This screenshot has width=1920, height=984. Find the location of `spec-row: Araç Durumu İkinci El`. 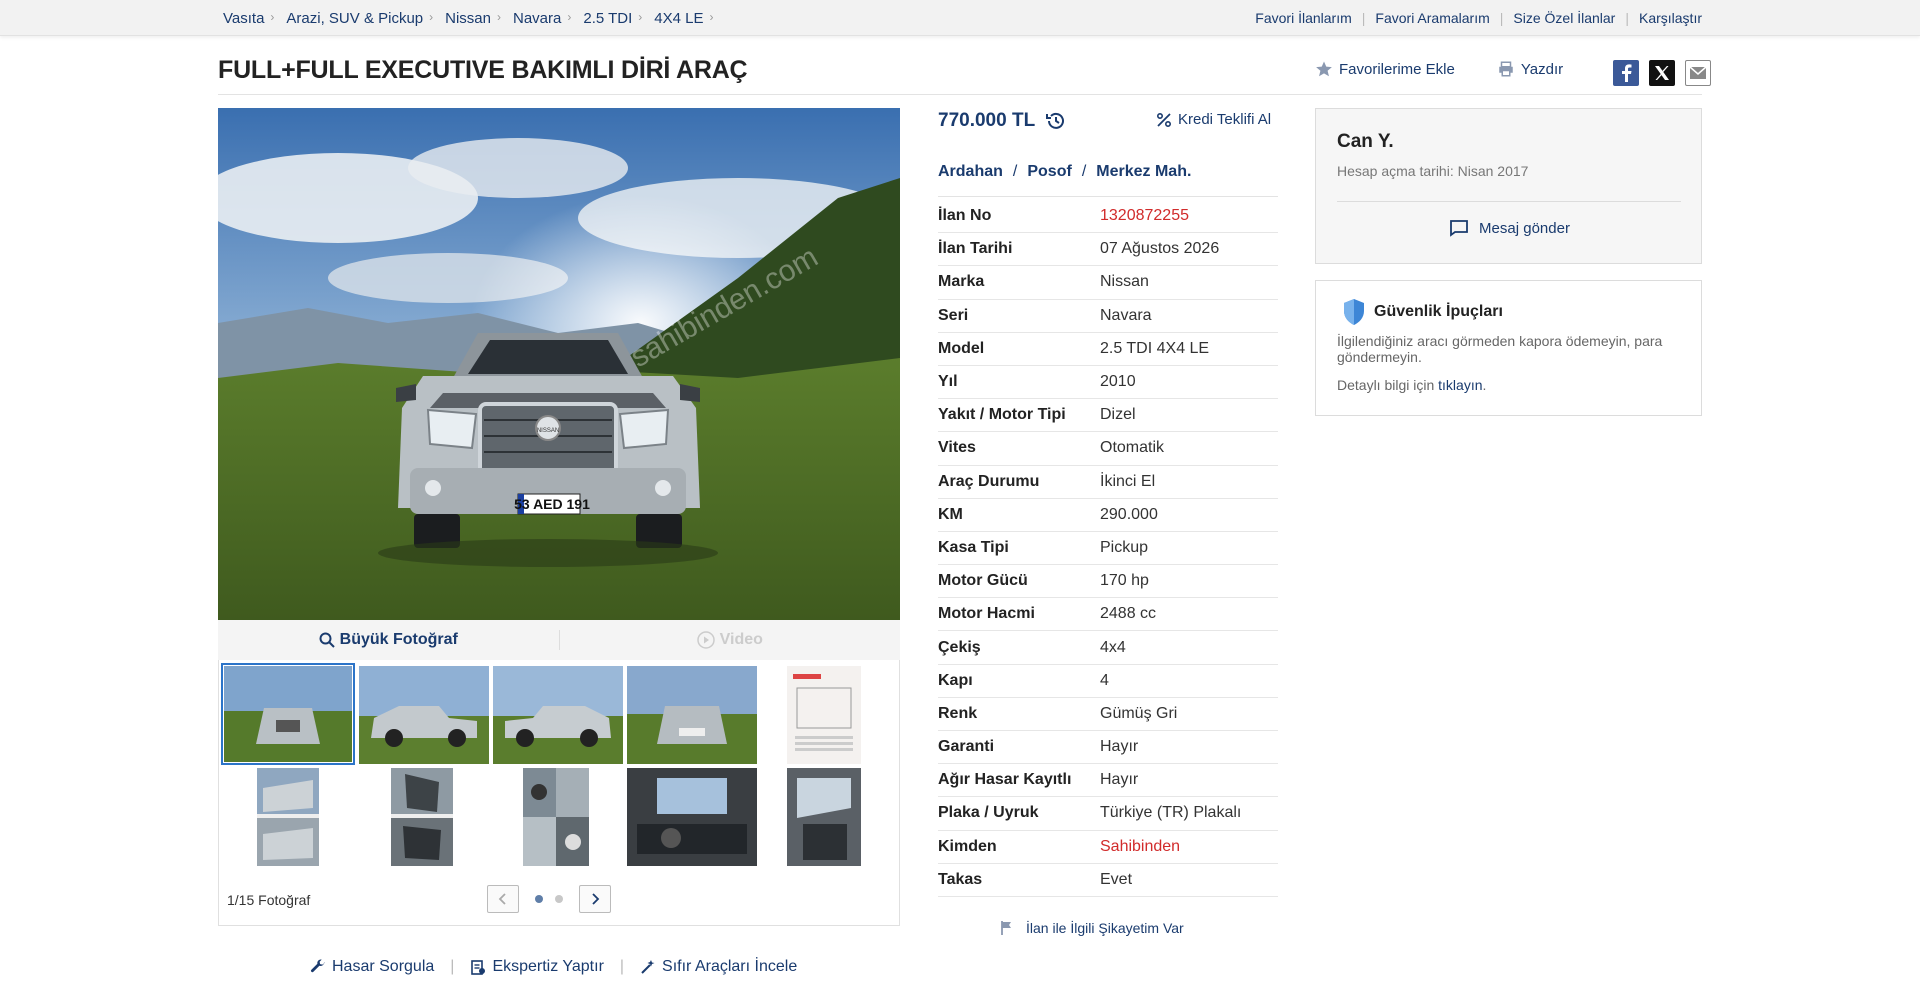

spec-row: Araç Durumu İkinci El is located at coordinates (1108, 482).